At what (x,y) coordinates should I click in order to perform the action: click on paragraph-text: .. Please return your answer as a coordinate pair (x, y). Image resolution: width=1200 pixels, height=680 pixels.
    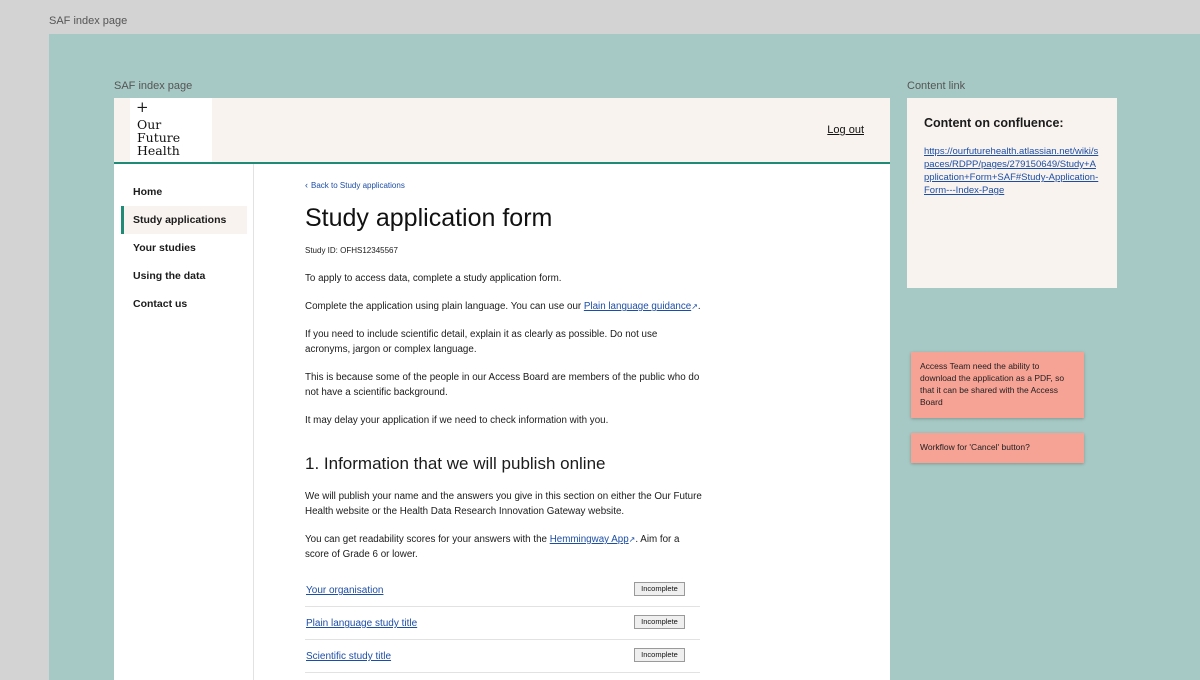
    Looking at the image, I should click on (699, 306).